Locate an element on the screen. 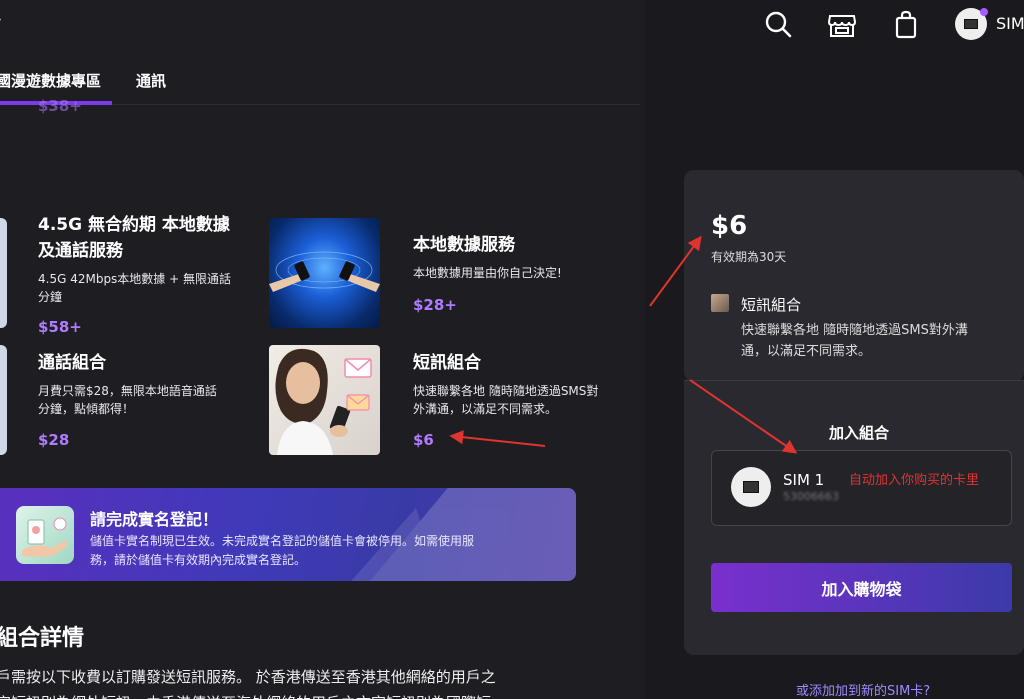  product-title: 4.5G 無合約期 本地數據 及通話服務 is located at coordinates (134, 238).